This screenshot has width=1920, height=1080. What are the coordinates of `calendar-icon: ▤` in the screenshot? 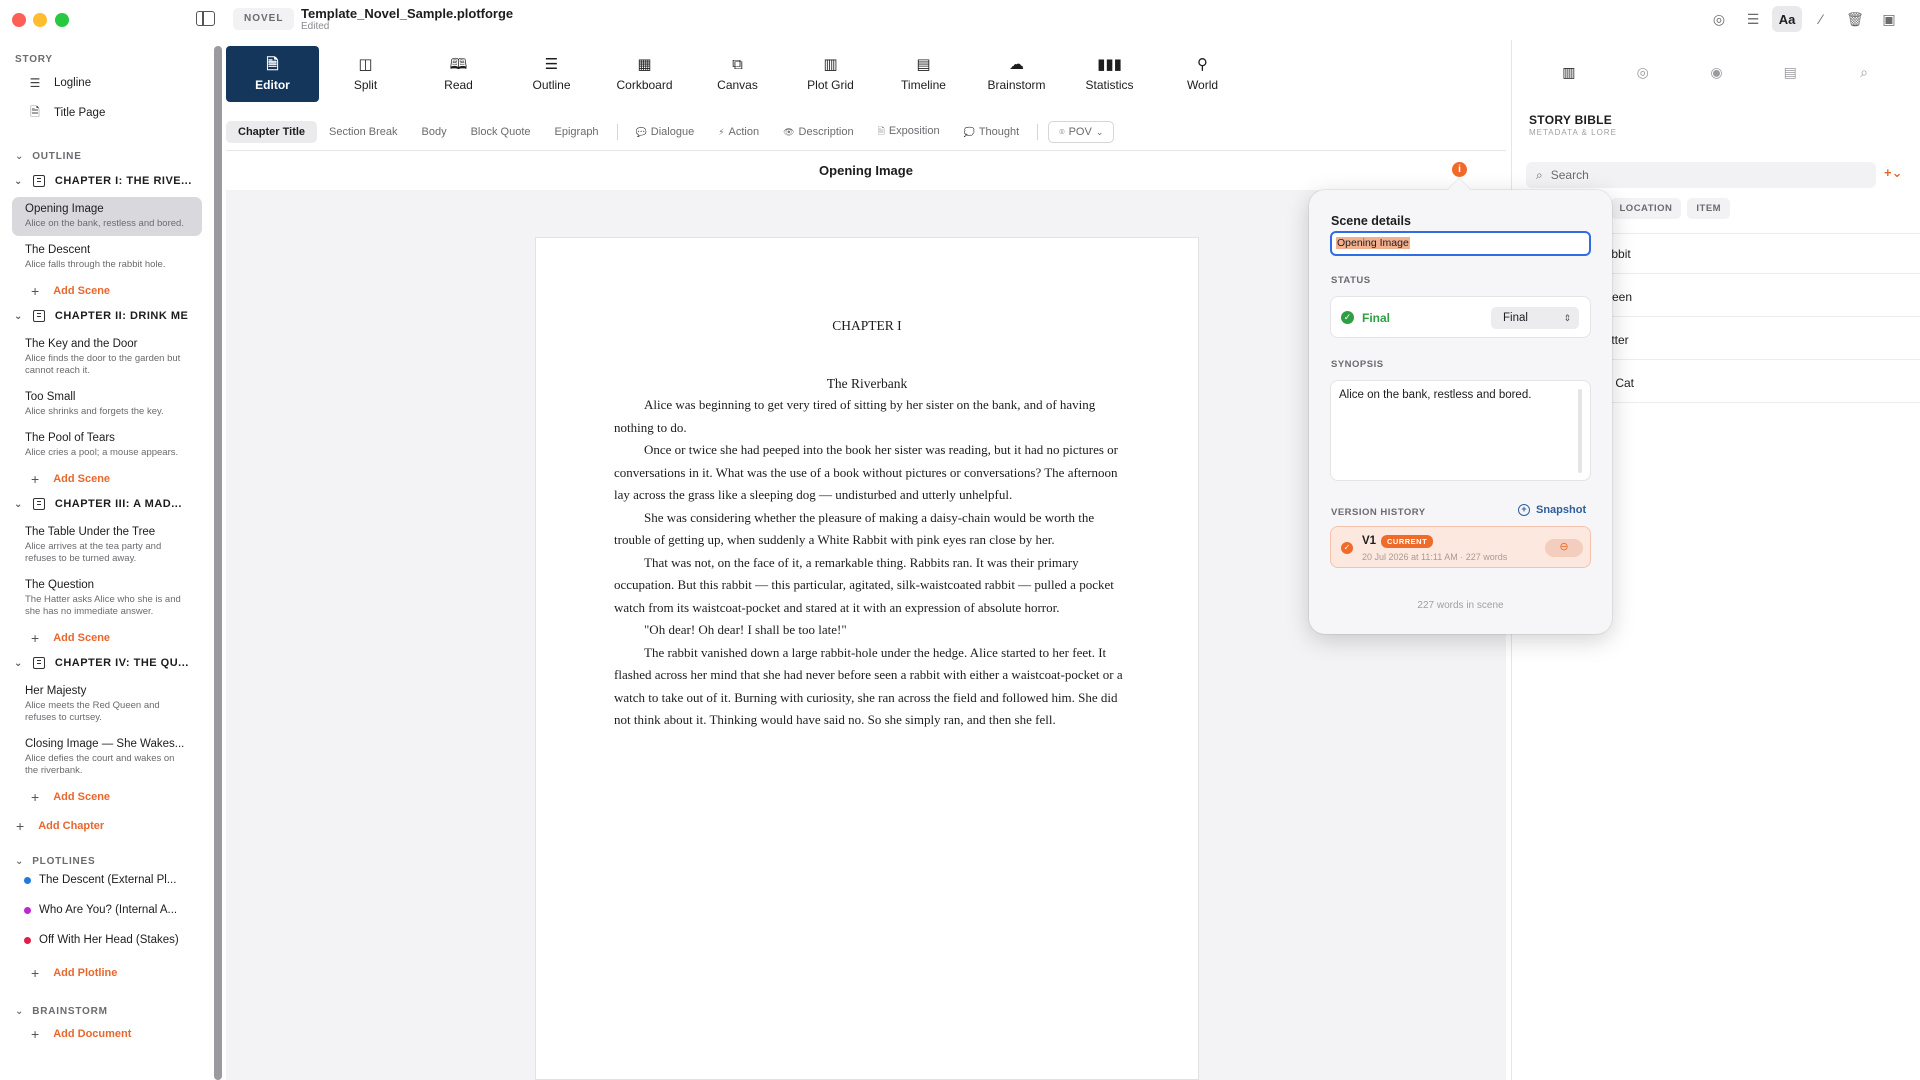 It's located at (1790, 72).